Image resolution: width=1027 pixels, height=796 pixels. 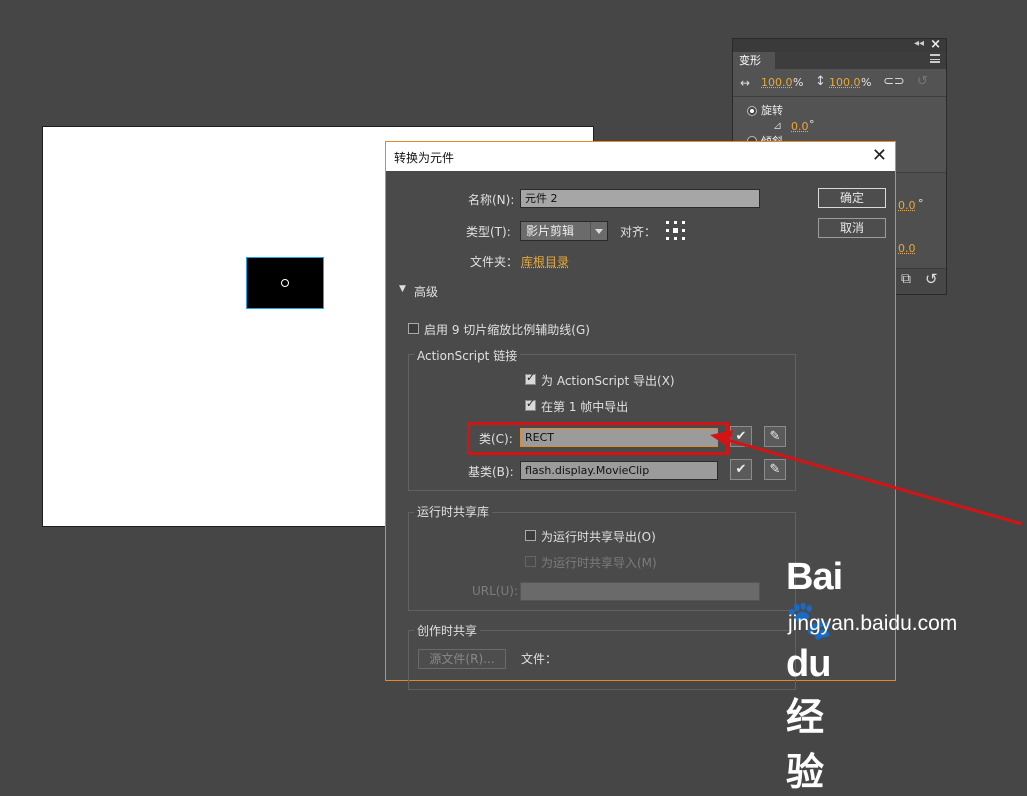 I want to click on rotate-value: 0.0, so click(x=800, y=126).